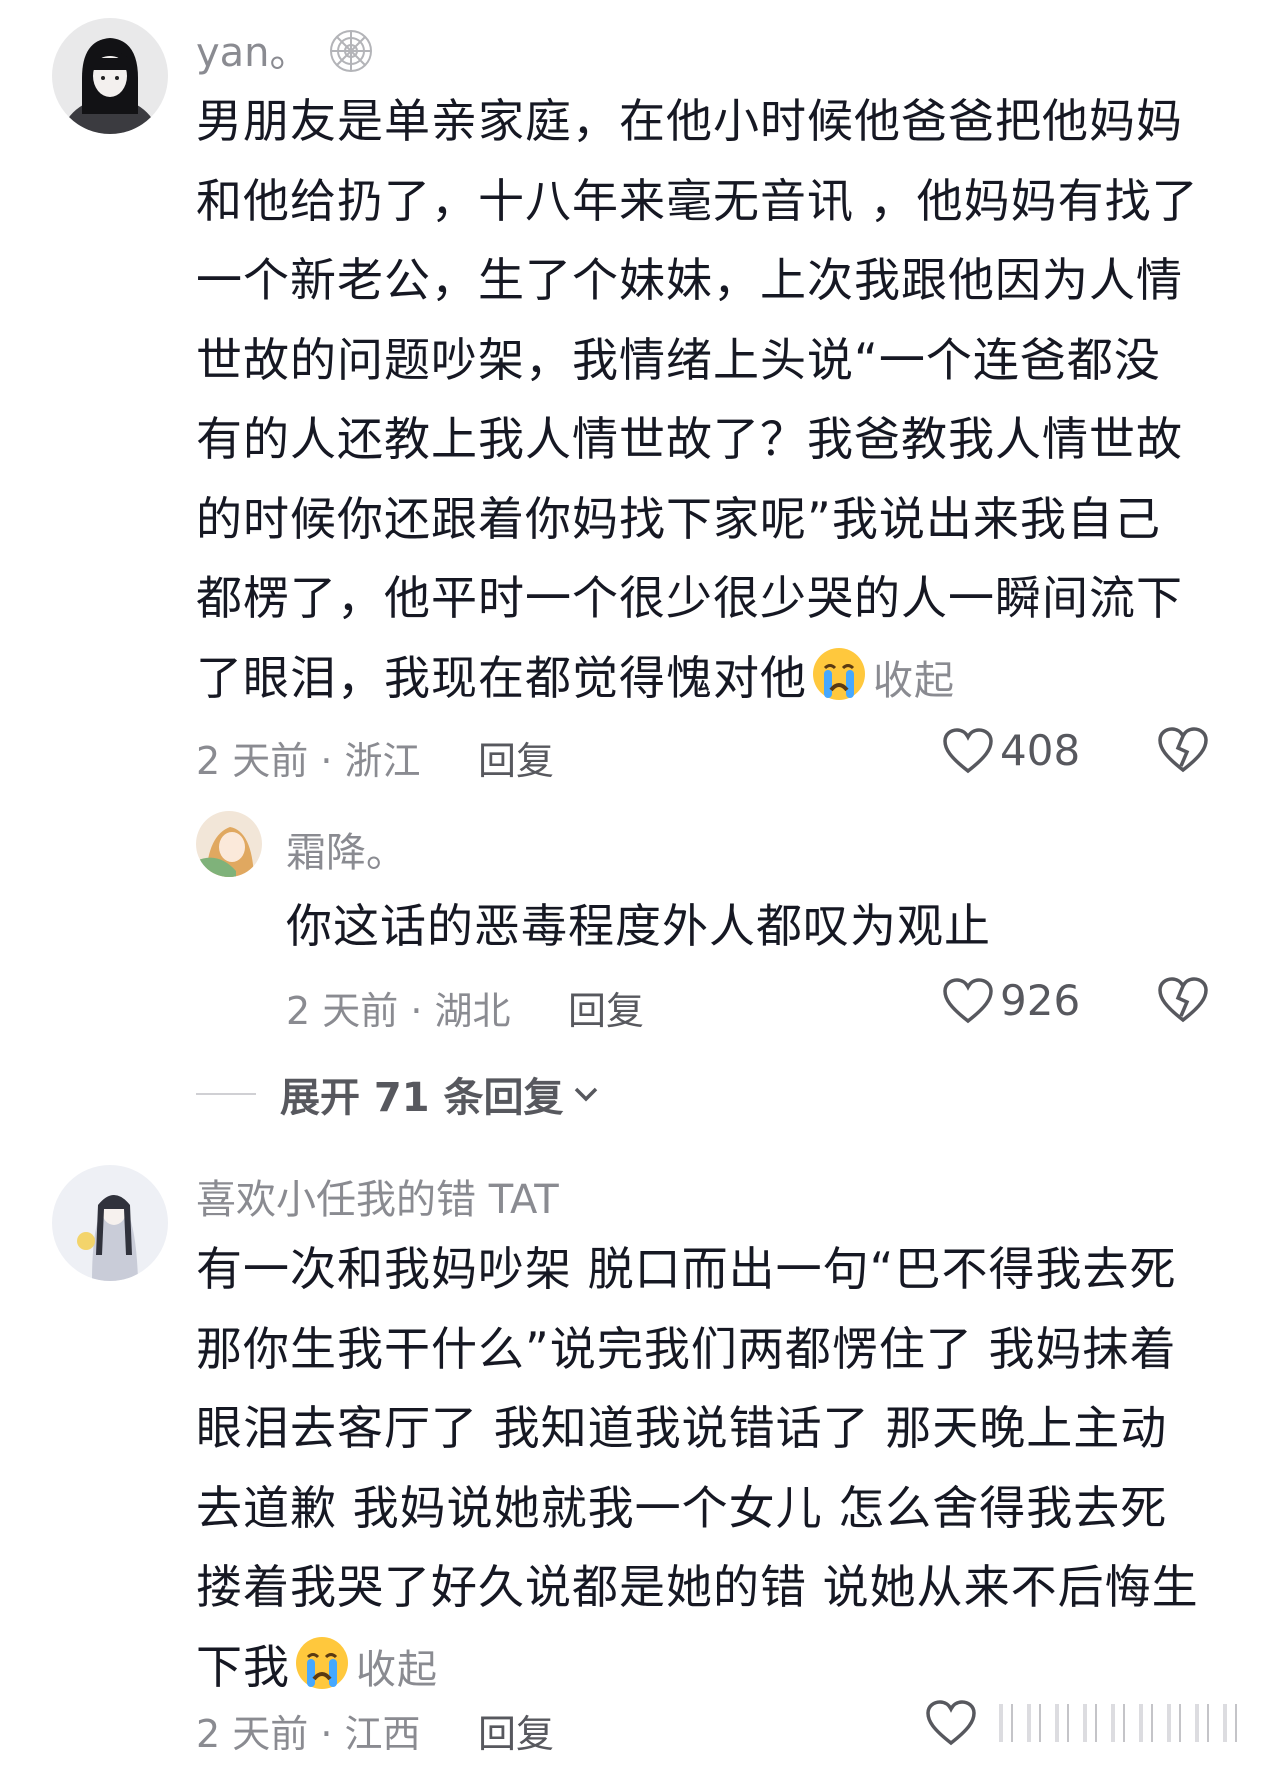 This screenshot has width=1280, height=1789. Describe the element at coordinates (308, 761) in the screenshot. I see `timestamp-location: 2 天前 · 浙江` at that location.